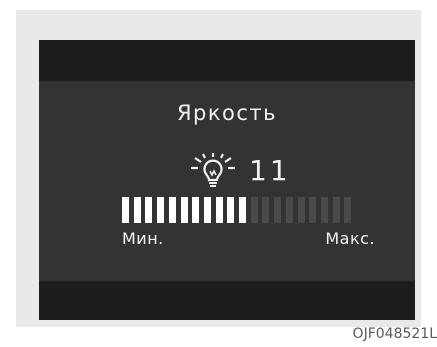 The image size is (437, 347). I want to click on bulb-brightness-icon, so click(213, 170).